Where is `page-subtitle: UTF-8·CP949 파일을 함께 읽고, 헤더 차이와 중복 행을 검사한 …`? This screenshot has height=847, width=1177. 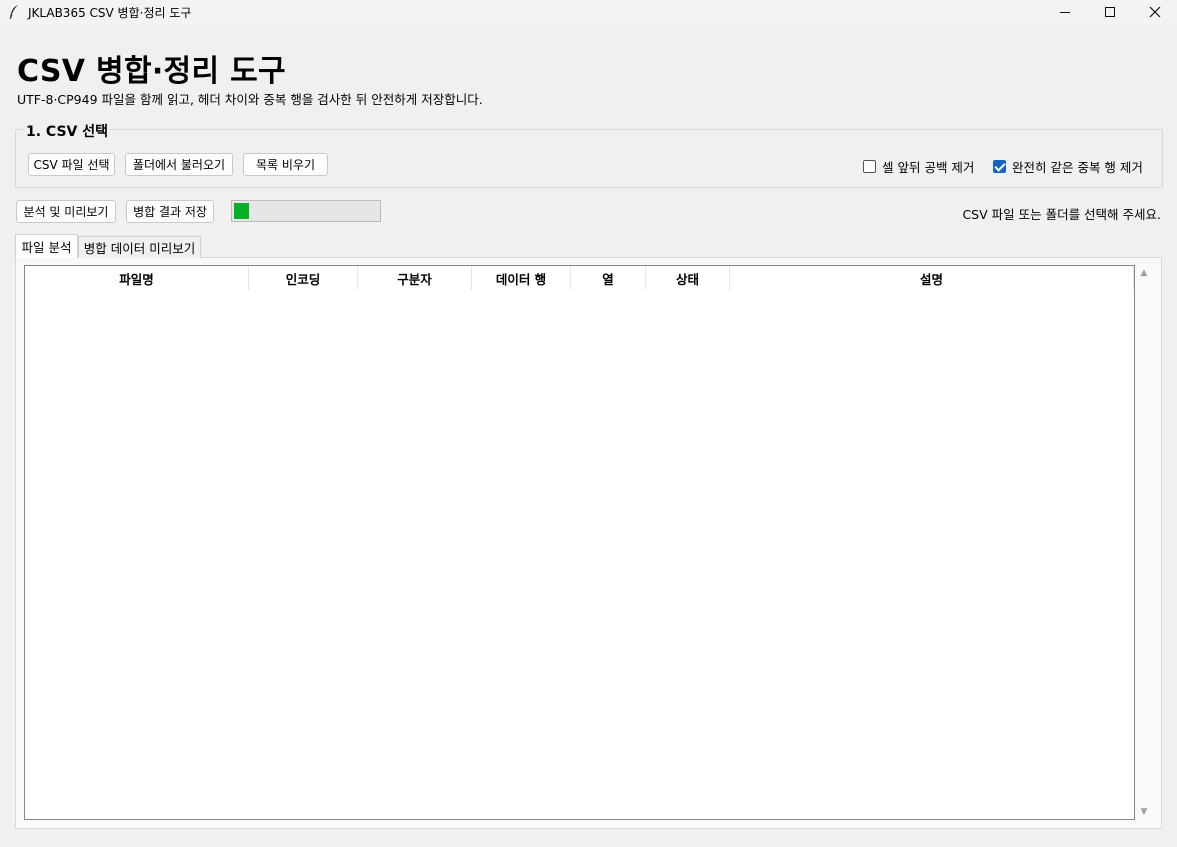 page-subtitle: UTF-8·CP949 파일을 함께 읽고, 헤더 차이와 중복 행을 검사한 … is located at coordinates (250, 99).